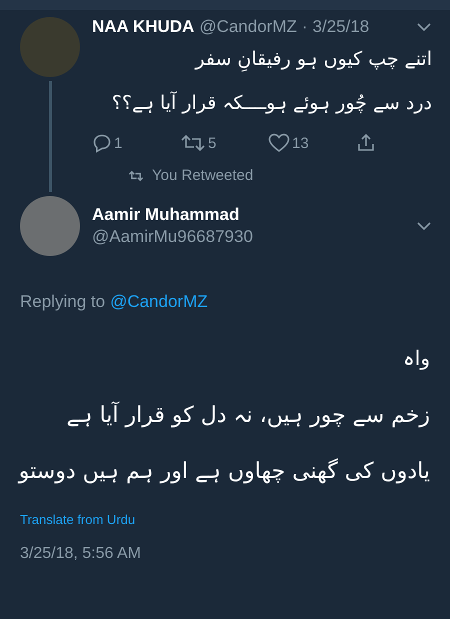  Describe the element at coordinates (159, 302) in the screenshot. I see `mention-link: @CandorMZ` at that location.